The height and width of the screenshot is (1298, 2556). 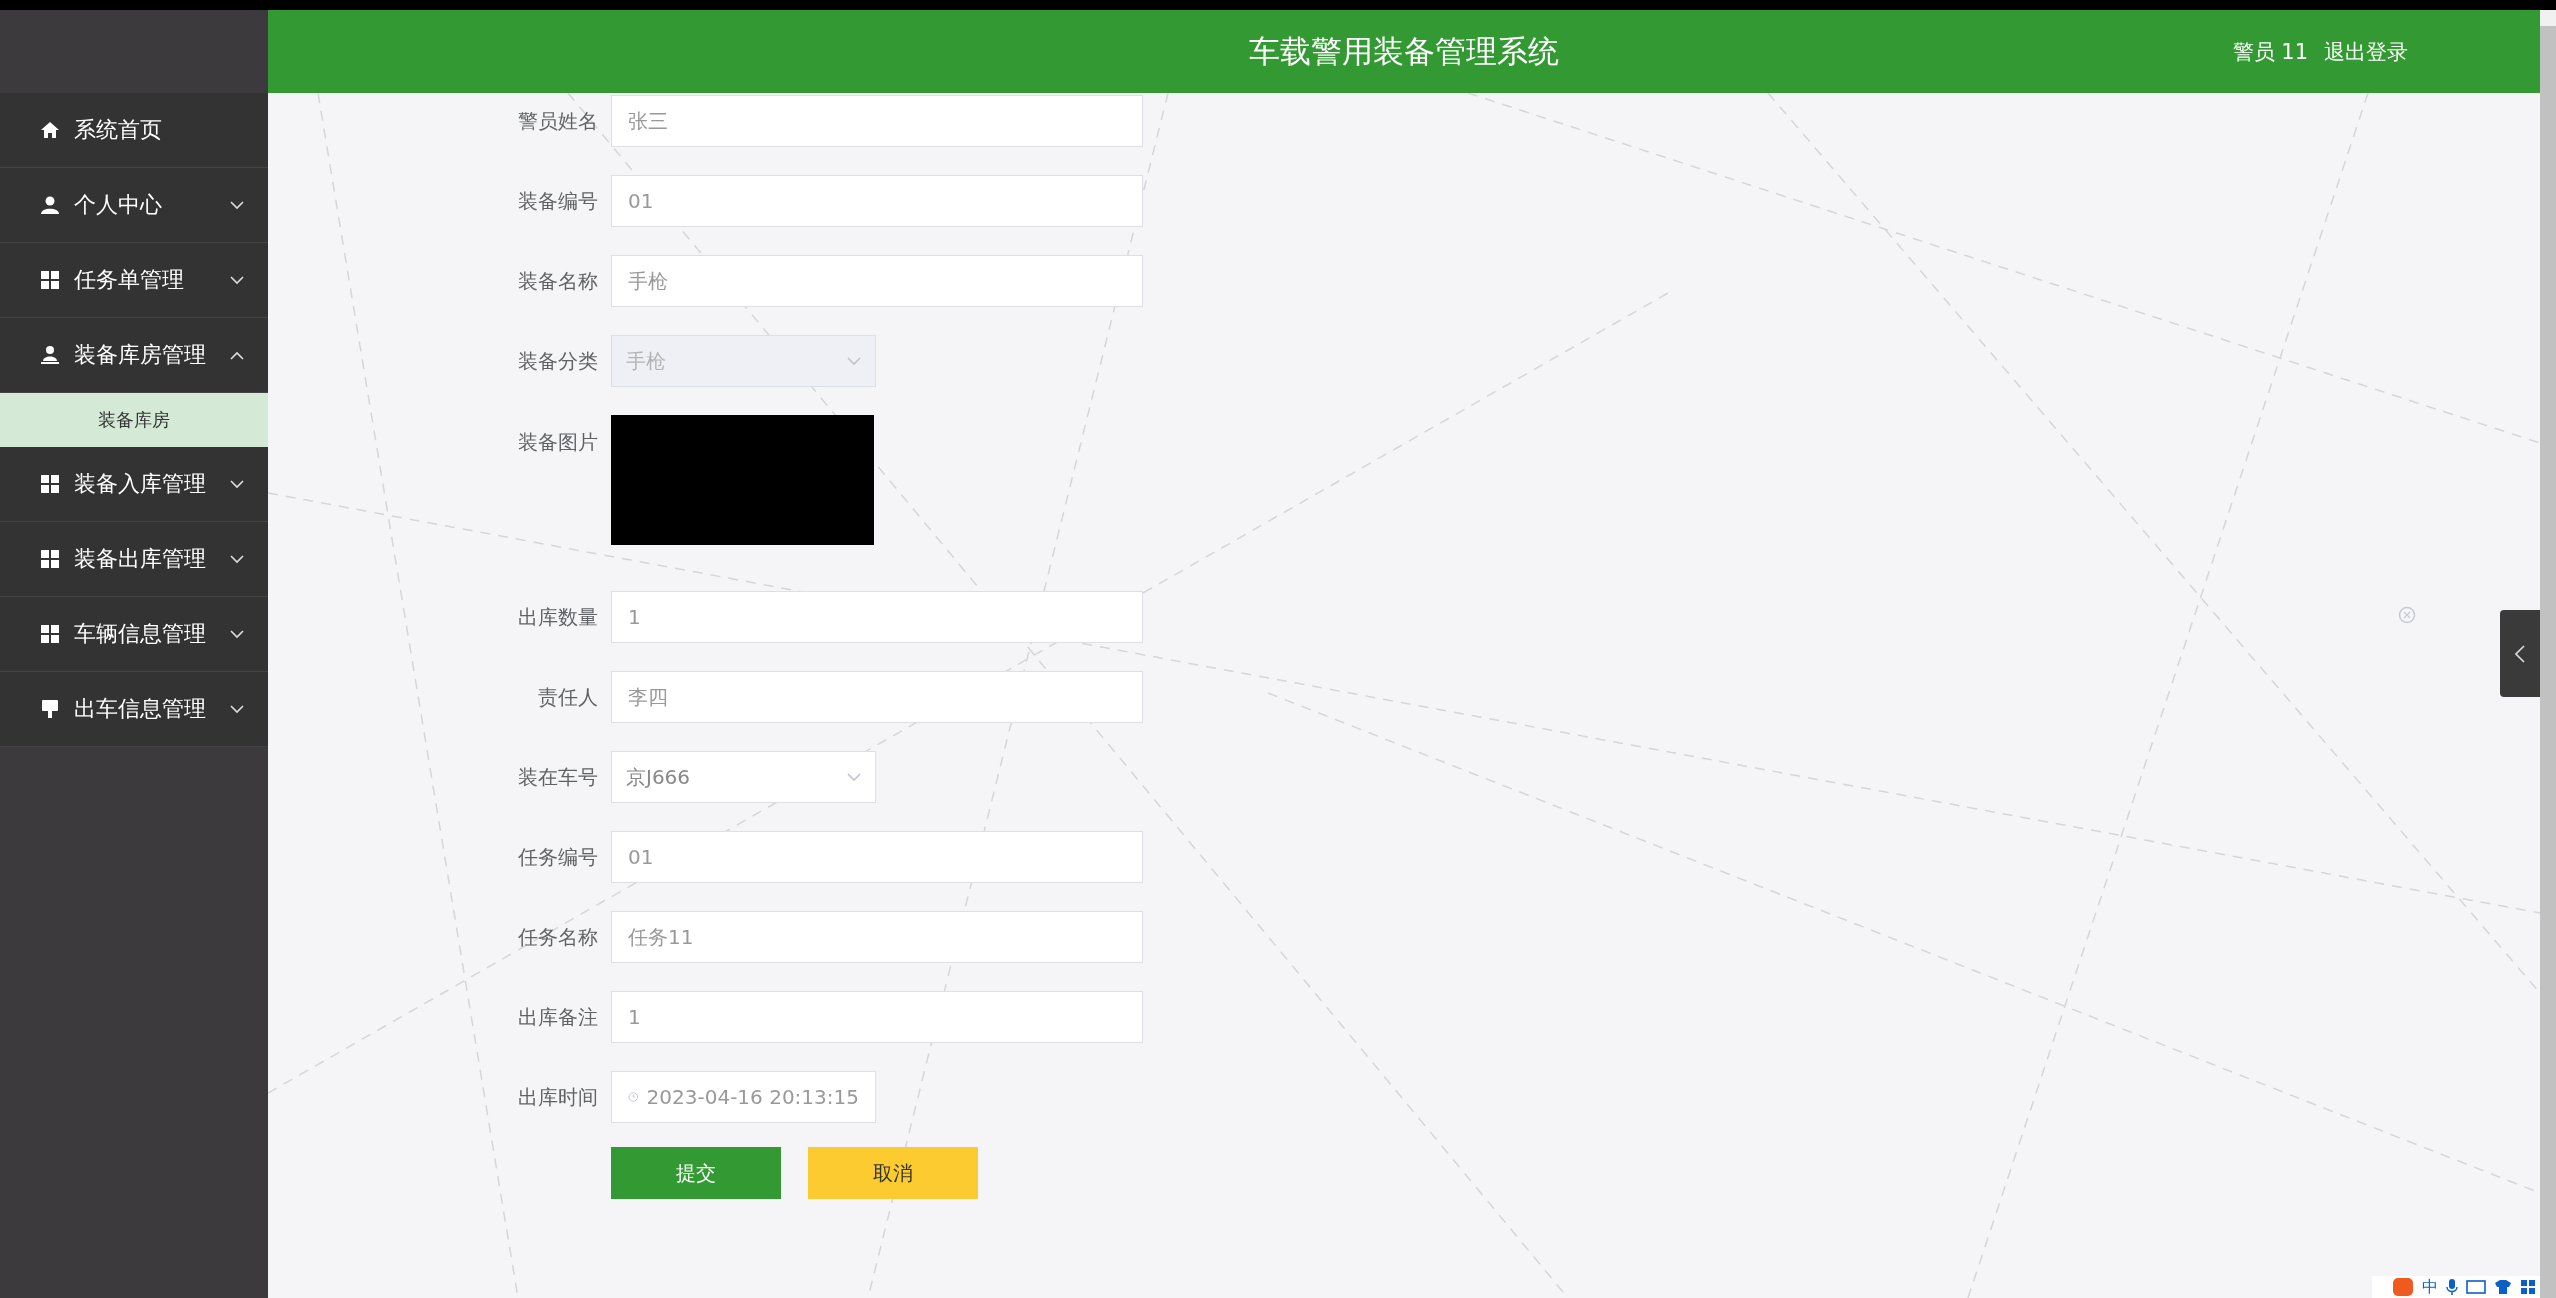 What do you see at coordinates (2430, 1287) in the screenshot?
I see `ime-mode-label: 中` at bounding box center [2430, 1287].